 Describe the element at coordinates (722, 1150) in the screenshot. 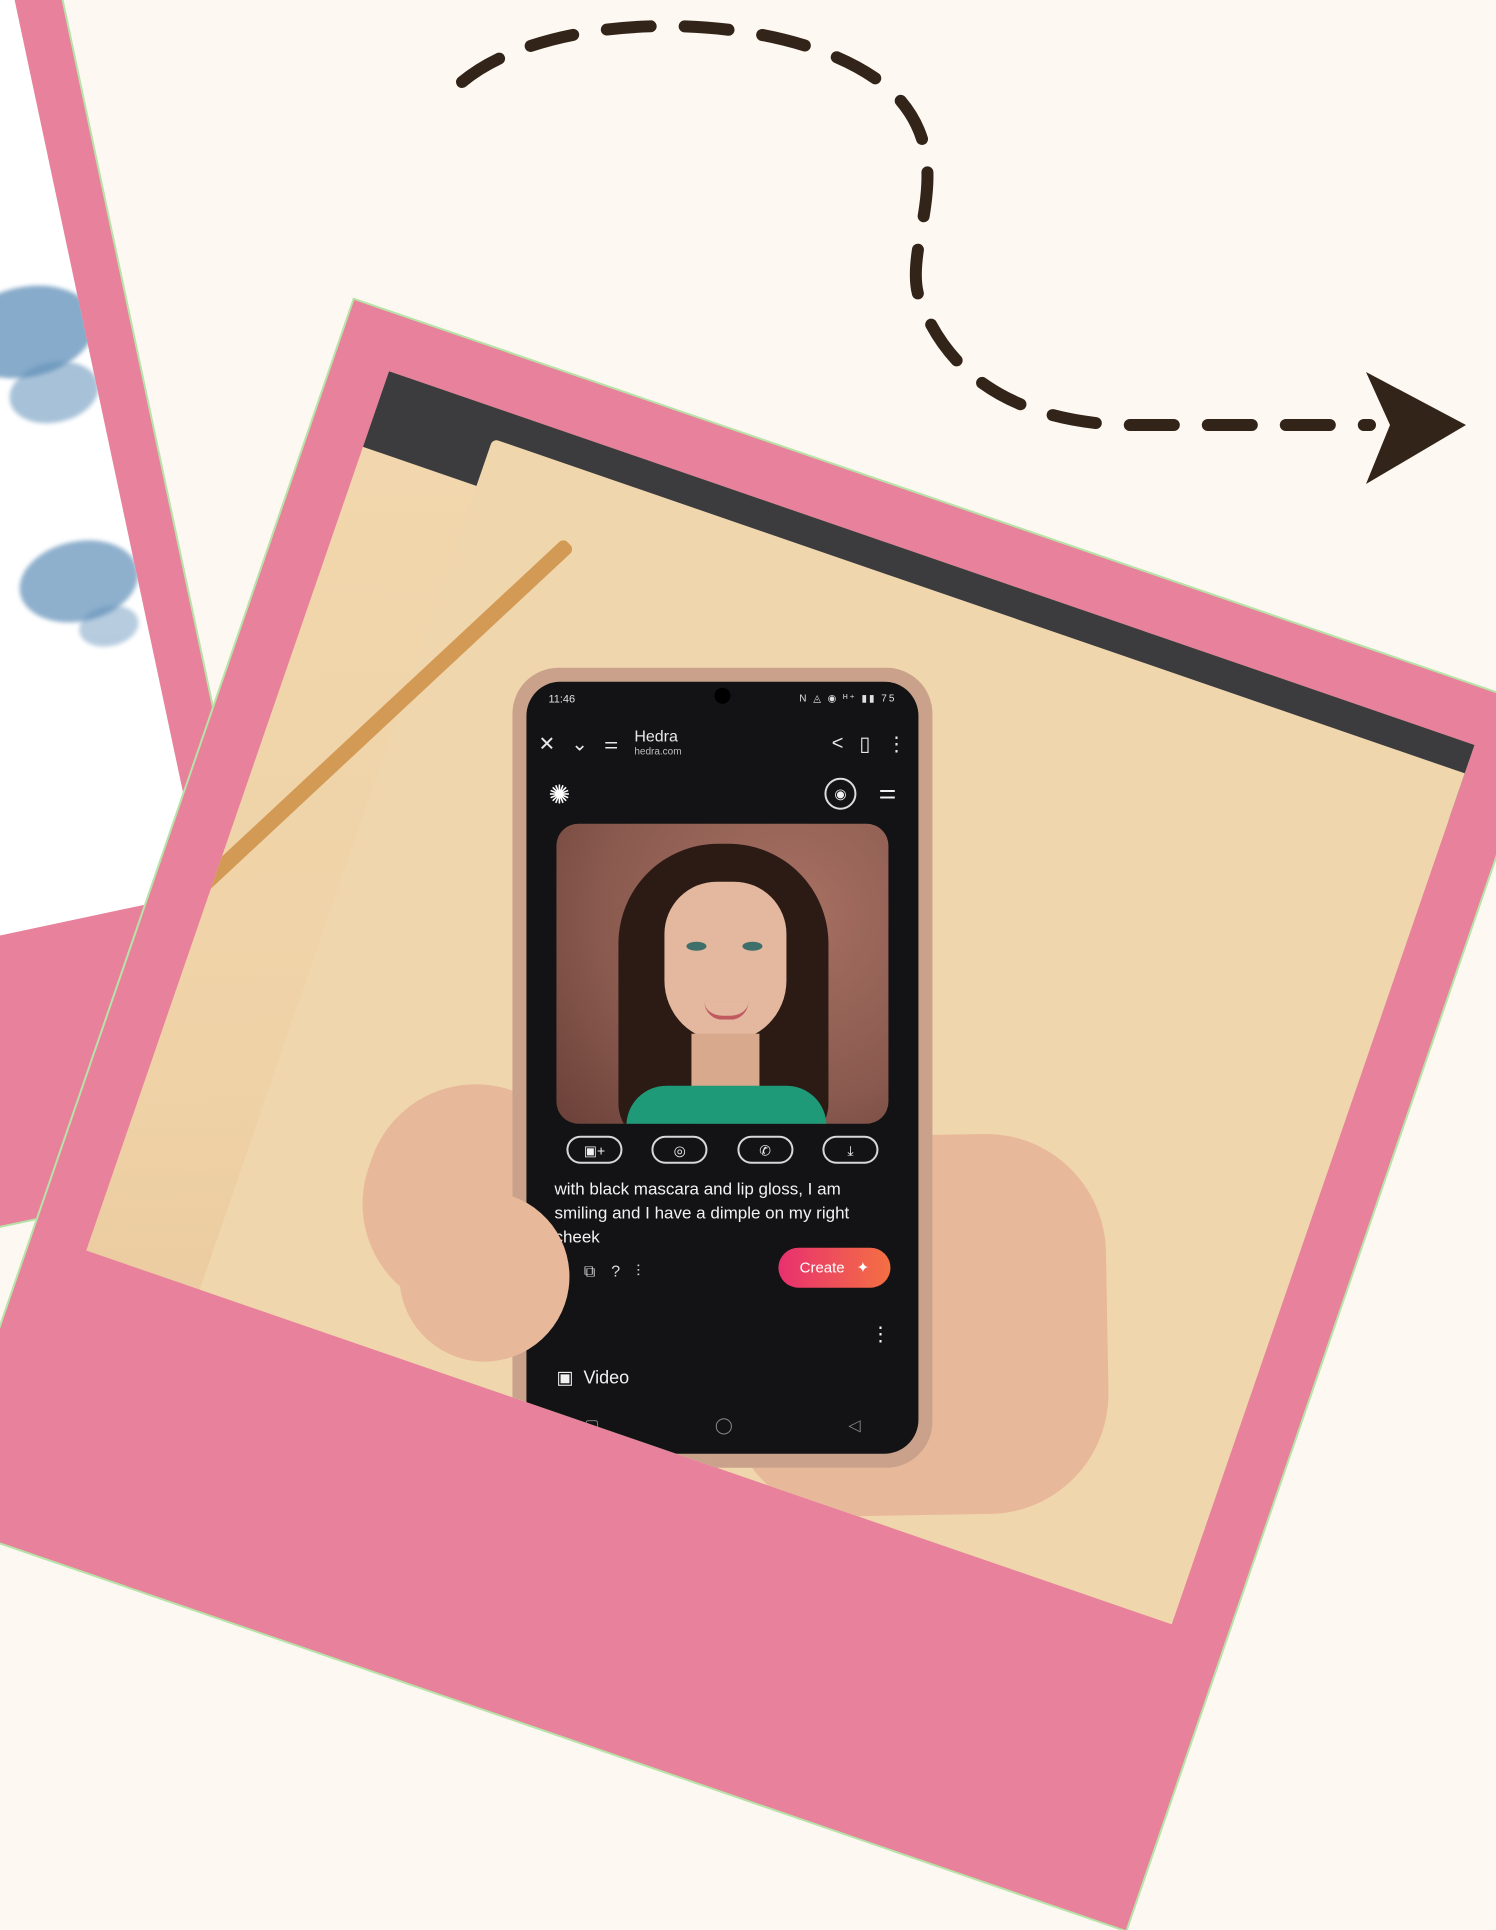

I see `image-action-row: ▣+ ◎ ✆ ⤓` at that location.